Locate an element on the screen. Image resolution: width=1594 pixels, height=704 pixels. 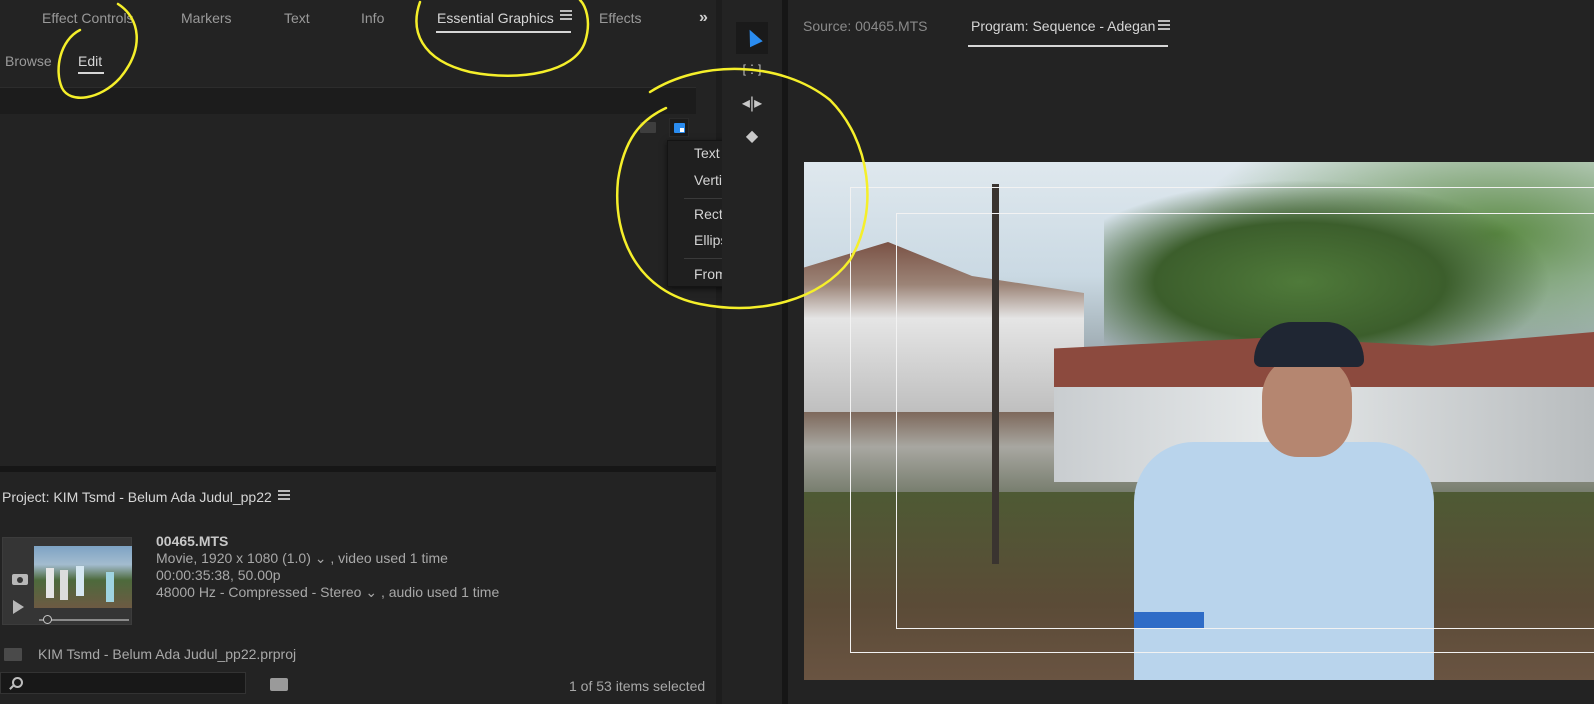
clip-duration: 00:00:35:38, 50.00p is located at coordinates (218, 575).